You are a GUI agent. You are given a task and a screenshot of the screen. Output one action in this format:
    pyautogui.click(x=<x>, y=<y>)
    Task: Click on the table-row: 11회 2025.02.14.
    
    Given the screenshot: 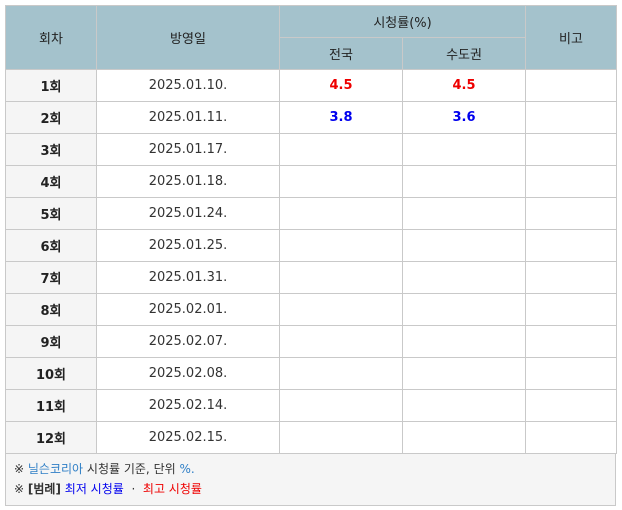 What is the action you would take?
    pyautogui.click(x=311, y=405)
    